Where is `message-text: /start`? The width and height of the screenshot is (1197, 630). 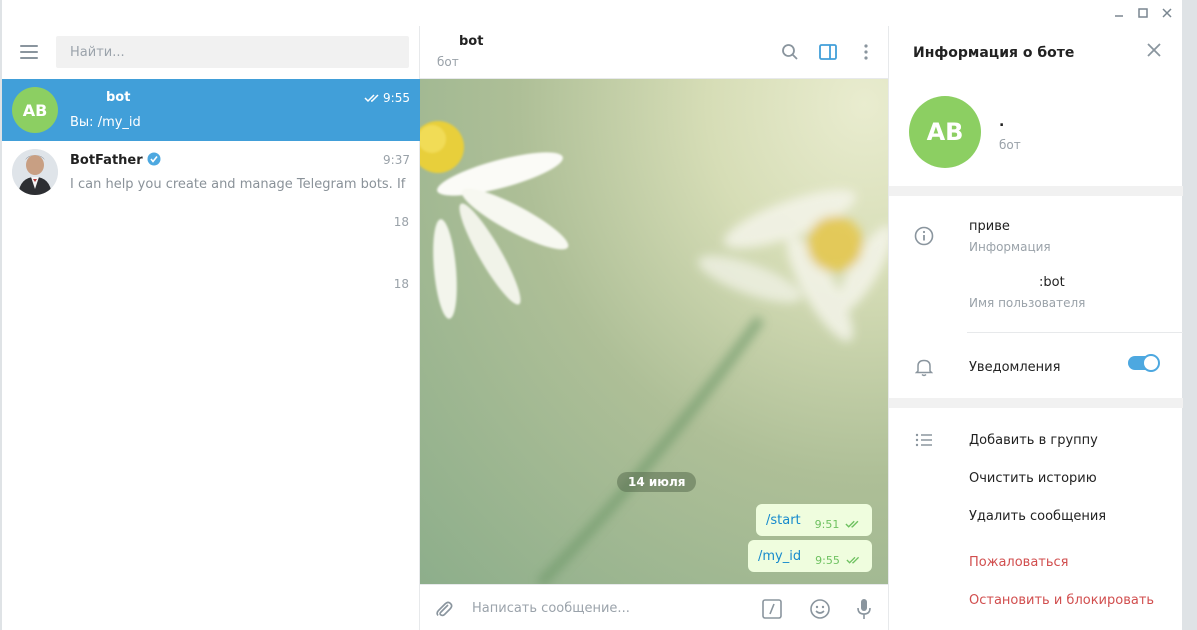
message-text: /start is located at coordinates (783, 520).